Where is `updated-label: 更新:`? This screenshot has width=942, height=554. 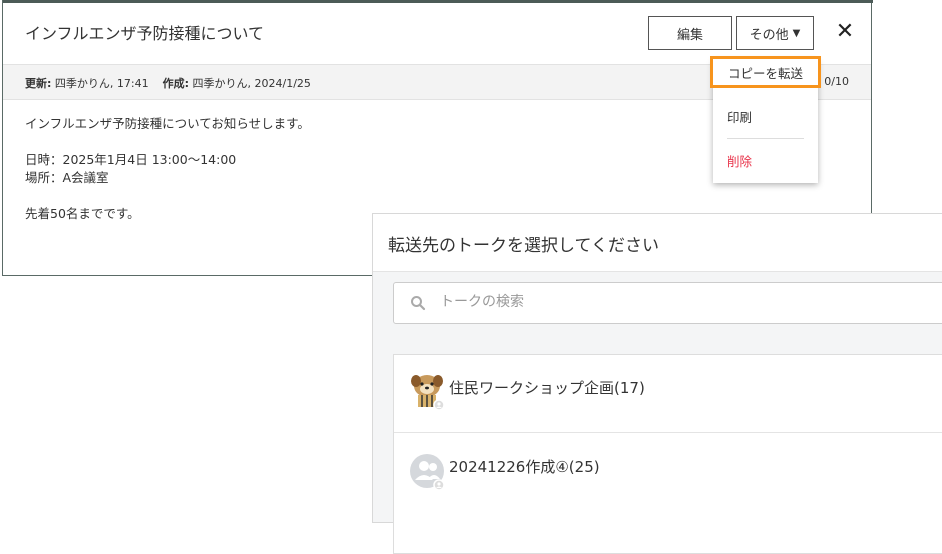 updated-label: 更新: is located at coordinates (38, 83).